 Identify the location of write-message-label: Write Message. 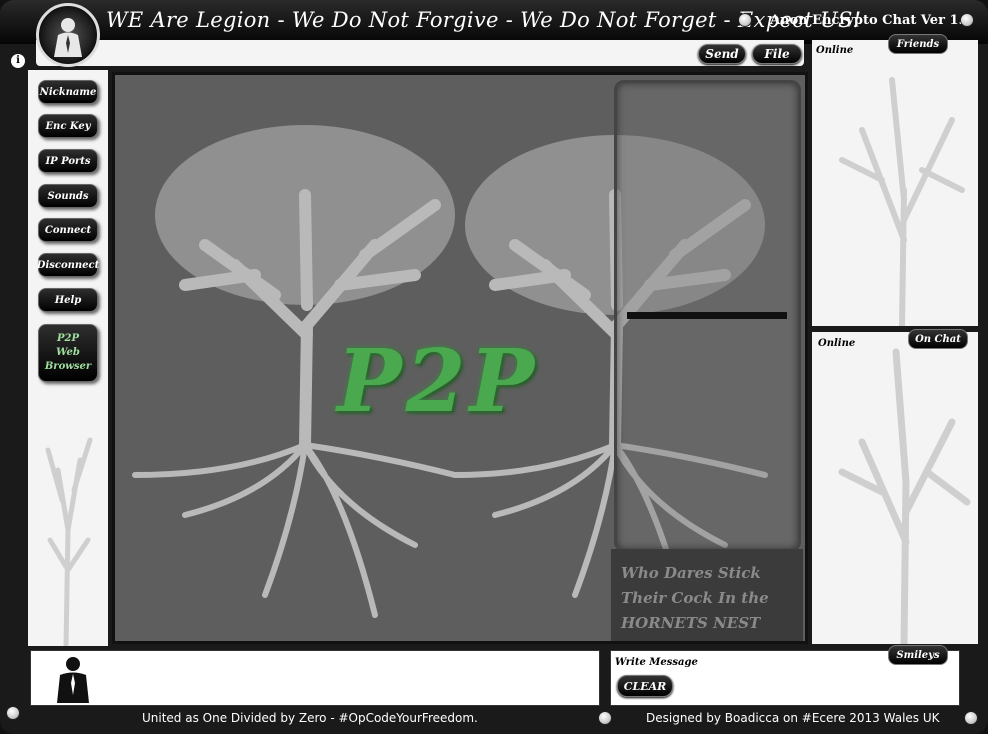
(656, 662).